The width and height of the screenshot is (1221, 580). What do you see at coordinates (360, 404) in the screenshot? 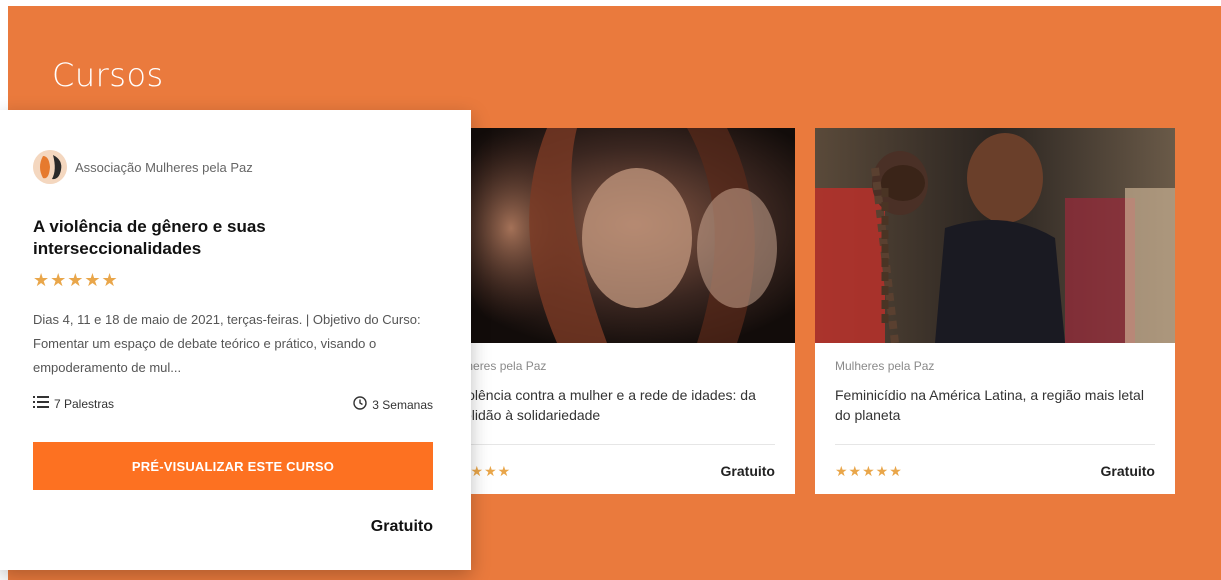
I see `clock-icon` at bounding box center [360, 404].